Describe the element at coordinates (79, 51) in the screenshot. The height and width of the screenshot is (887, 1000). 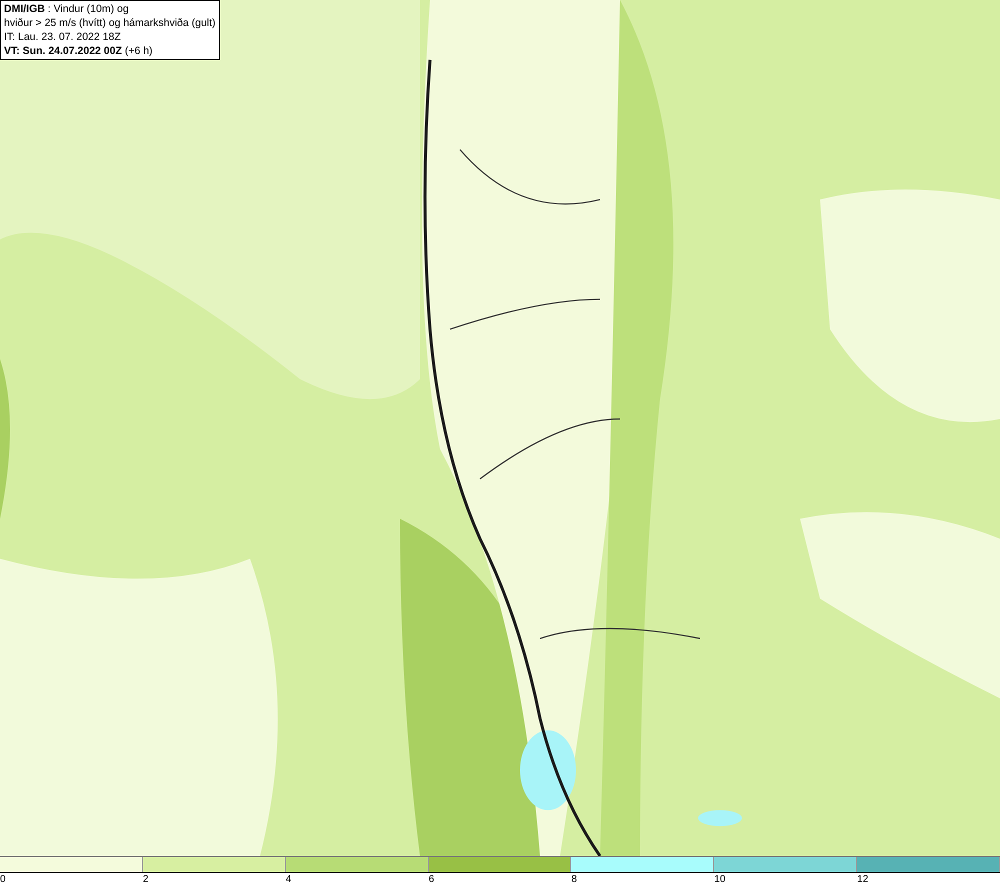
I see `legend-text: VT: Sun. 24.07.2022 00Z (+6 h)` at that location.